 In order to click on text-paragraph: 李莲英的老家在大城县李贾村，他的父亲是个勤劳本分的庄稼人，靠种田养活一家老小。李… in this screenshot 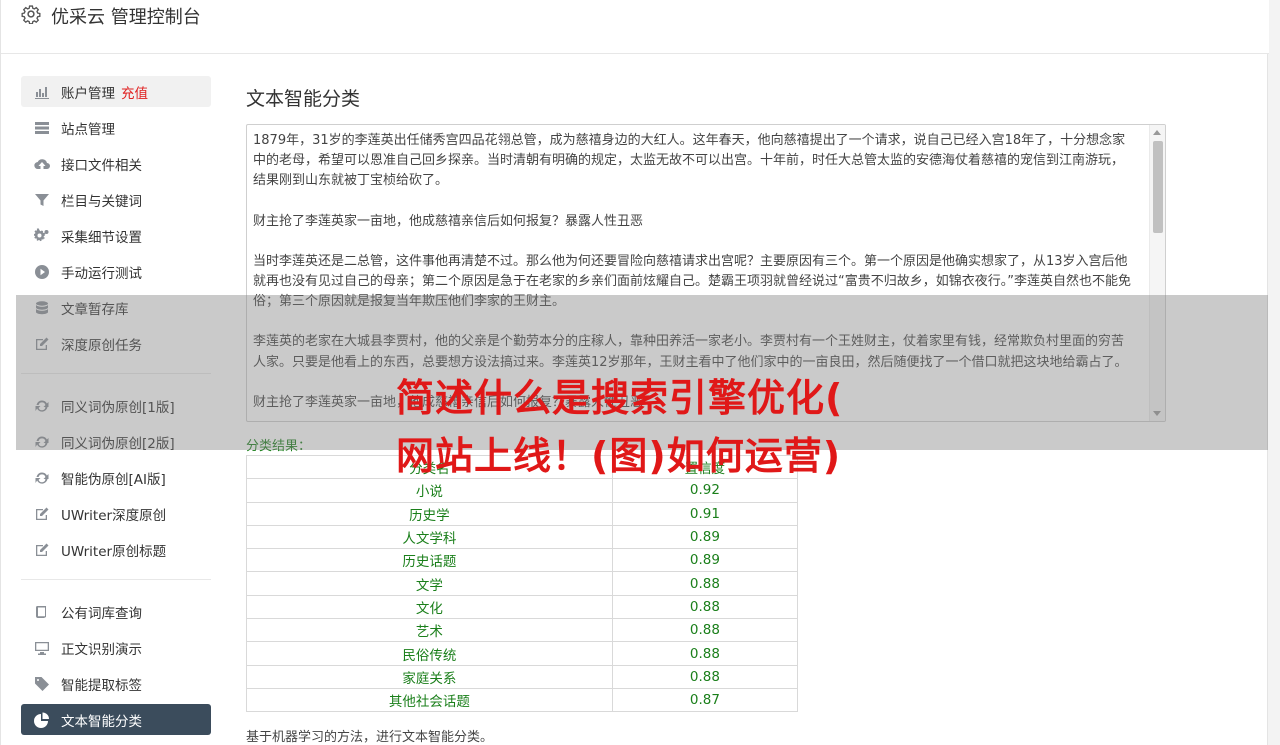, I will do `click(690, 352)`.